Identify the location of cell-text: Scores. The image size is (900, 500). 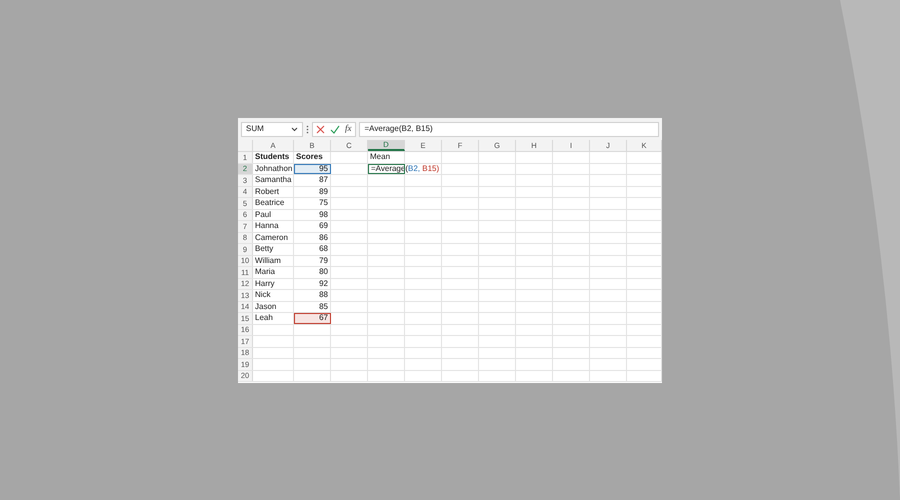
(312, 157).